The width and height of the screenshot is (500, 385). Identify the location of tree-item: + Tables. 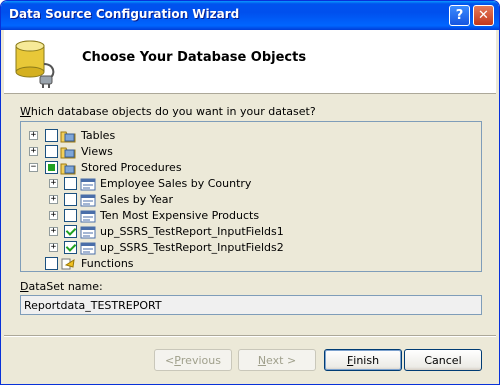
(251, 136).